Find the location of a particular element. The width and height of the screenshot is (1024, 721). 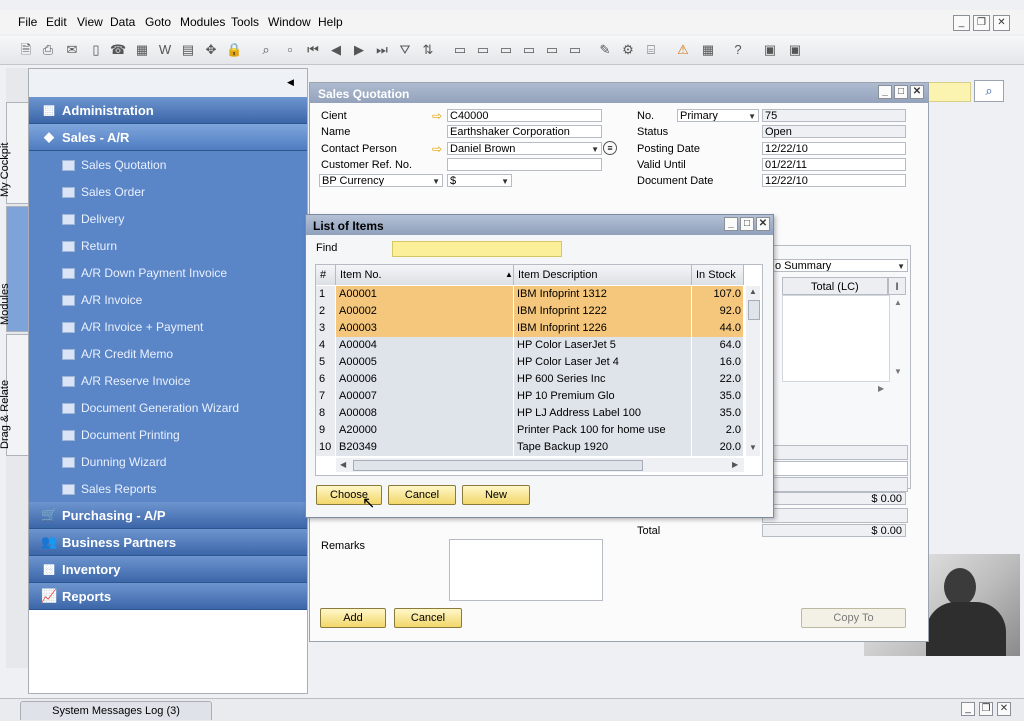

gross-profit-icon: ▭ is located at coordinates (506, 49).